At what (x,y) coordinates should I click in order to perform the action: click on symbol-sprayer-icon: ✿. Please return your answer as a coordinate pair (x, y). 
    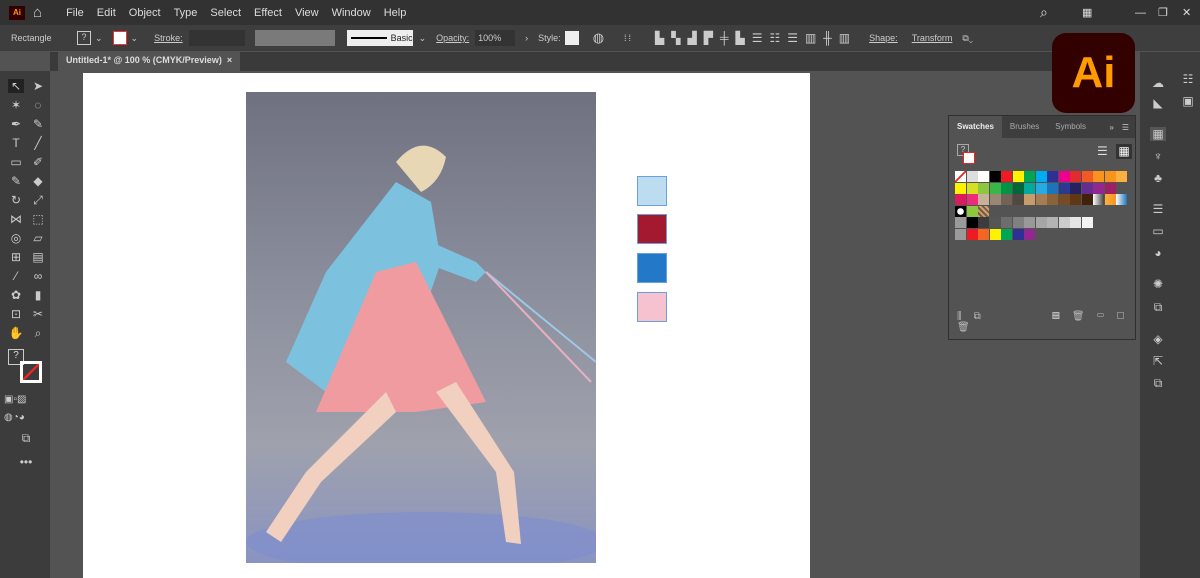
    Looking at the image, I should click on (16, 295).